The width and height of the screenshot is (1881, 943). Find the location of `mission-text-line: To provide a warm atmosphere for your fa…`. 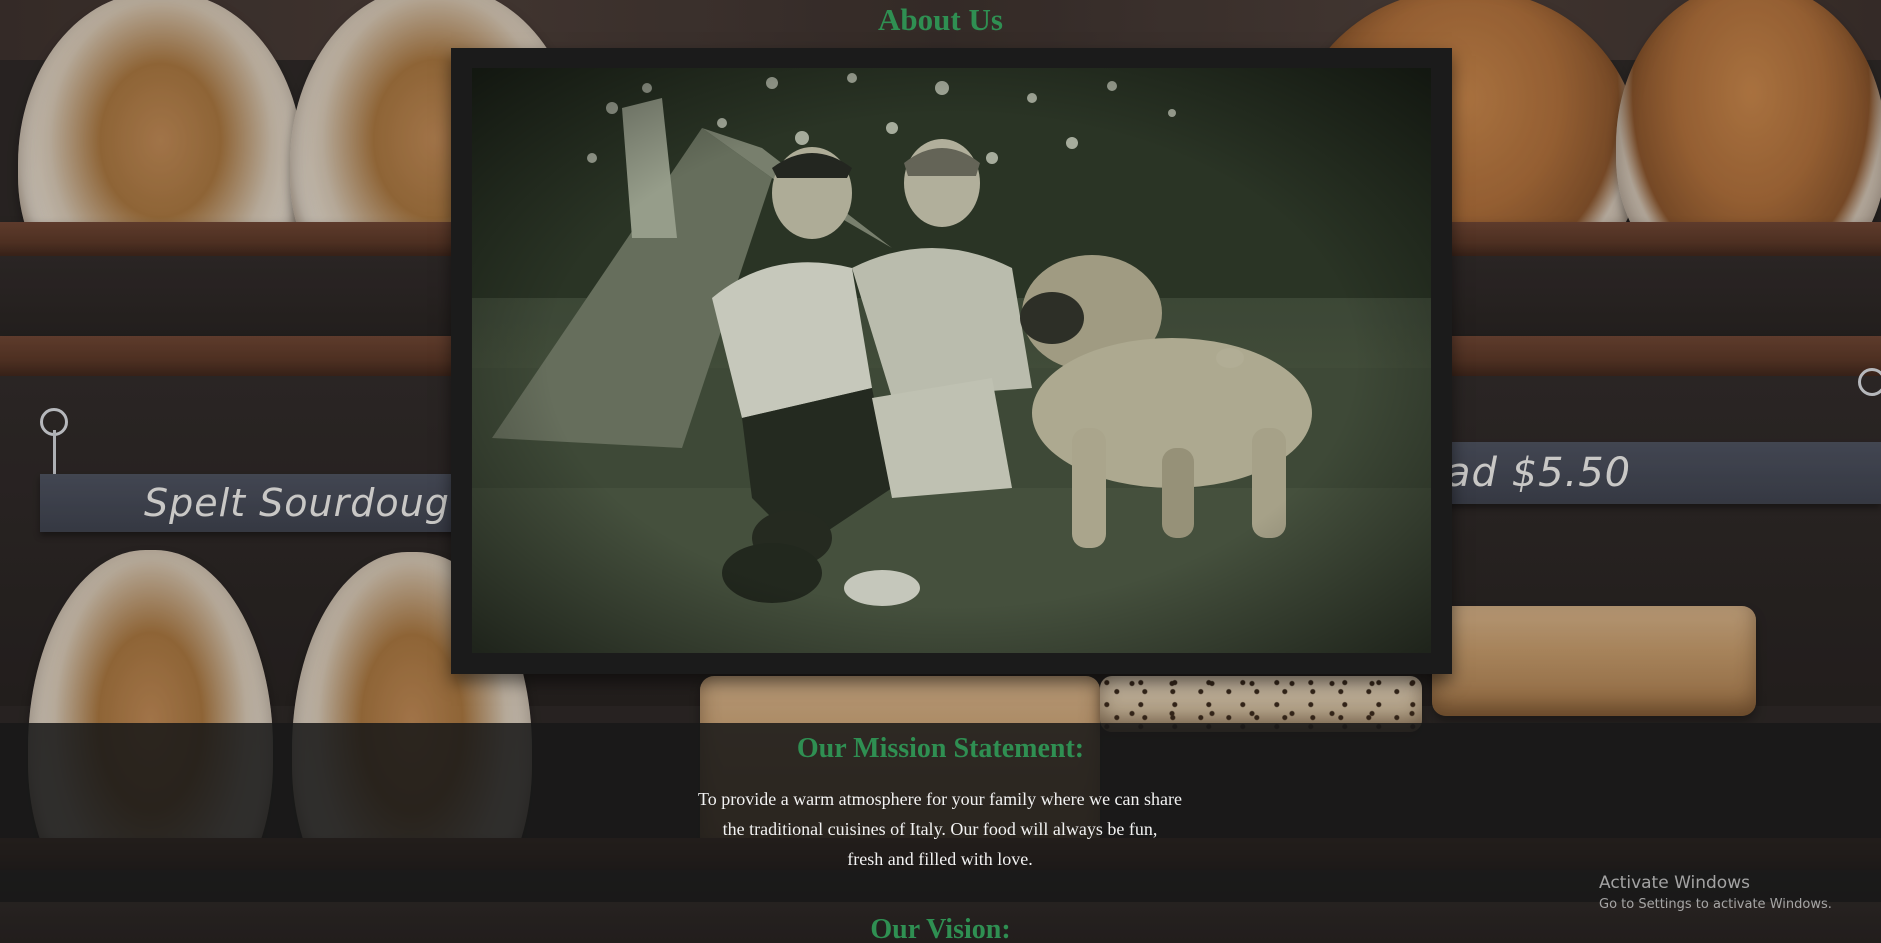

mission-text-line: To provide a warm atmosphere for your fa… is located at coordinates (940, 799).